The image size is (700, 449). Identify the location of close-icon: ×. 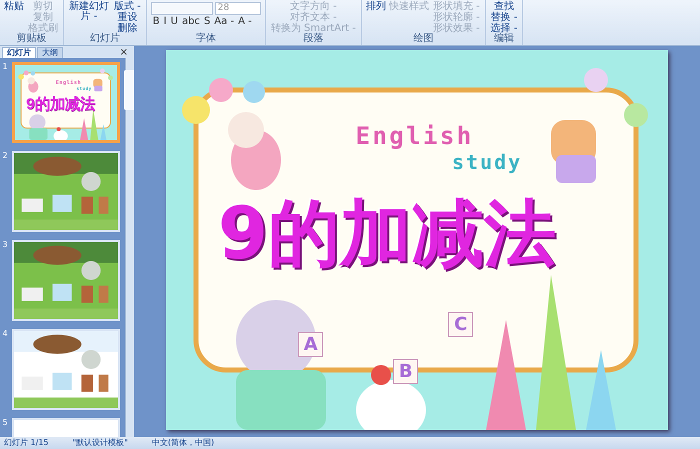
(127, 53).